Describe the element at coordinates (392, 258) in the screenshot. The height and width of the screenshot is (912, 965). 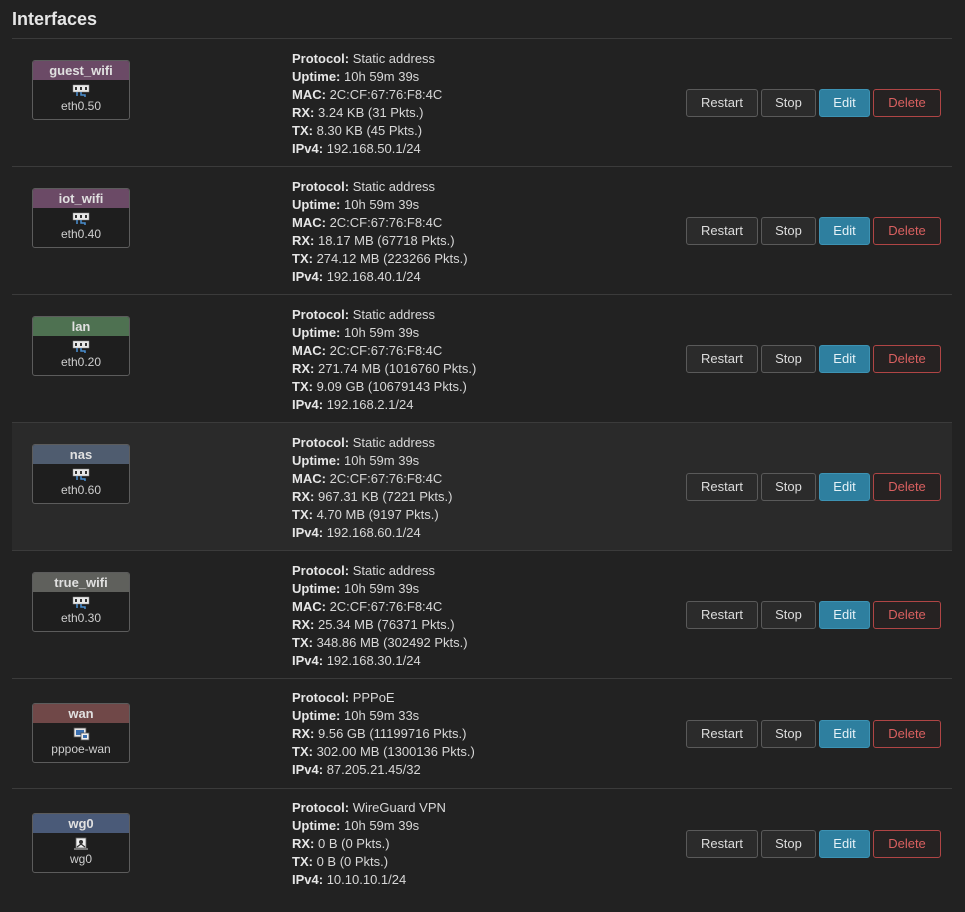
I see `tx-value: 274.12 MB (223266 Pkts.)` at that location.